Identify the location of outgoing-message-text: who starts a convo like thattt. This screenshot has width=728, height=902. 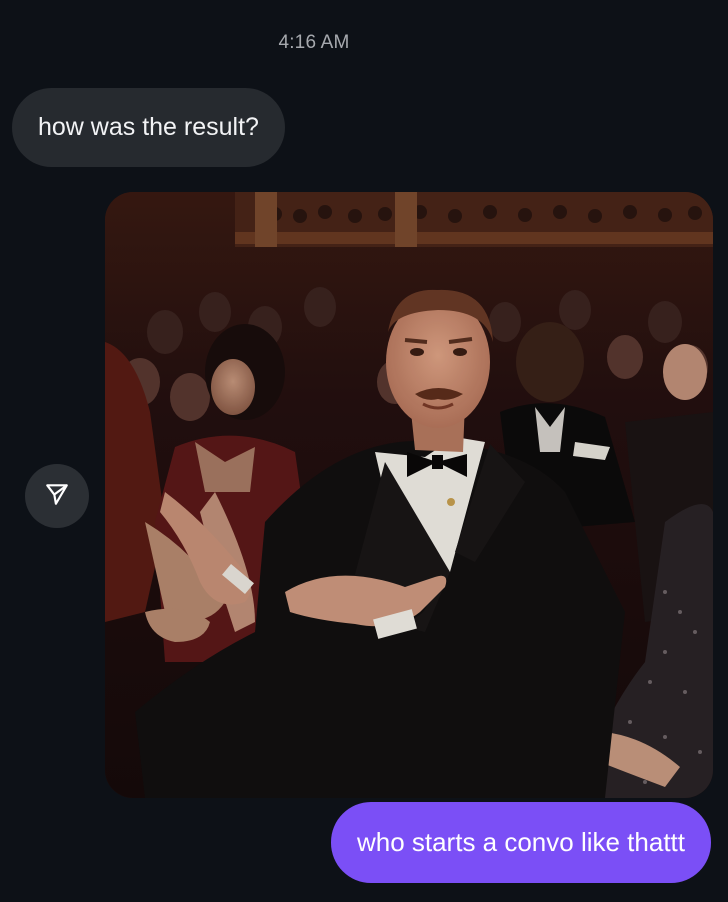
(520, 842).